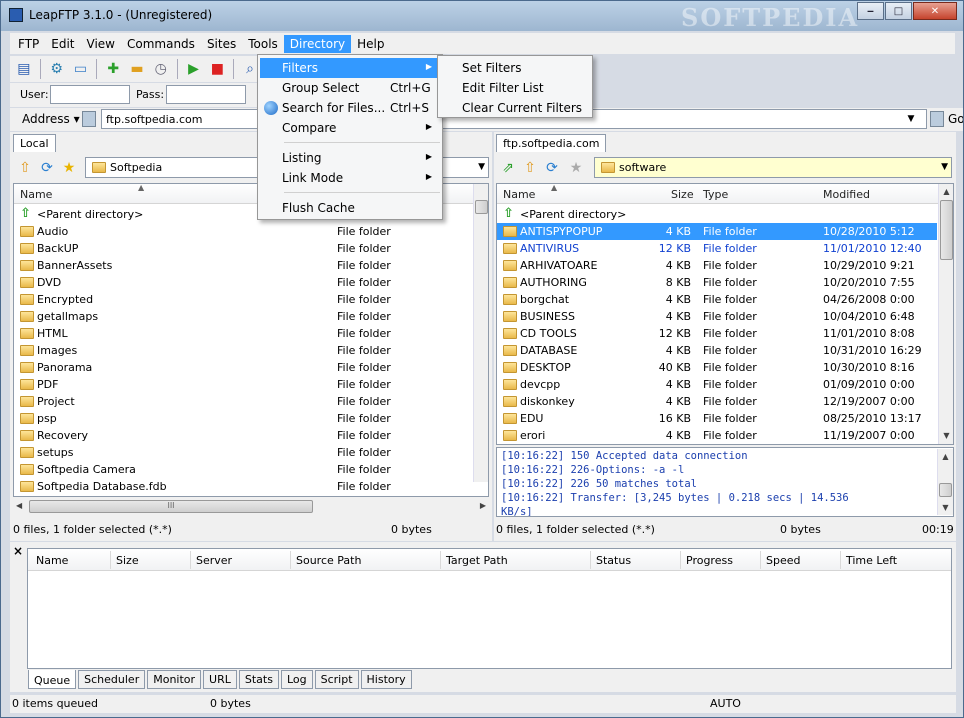 The image size is (964, 718). I want to click on table-row: devcpp 4 KB File folder 01/09/2010 0:00, so click(717, 384).